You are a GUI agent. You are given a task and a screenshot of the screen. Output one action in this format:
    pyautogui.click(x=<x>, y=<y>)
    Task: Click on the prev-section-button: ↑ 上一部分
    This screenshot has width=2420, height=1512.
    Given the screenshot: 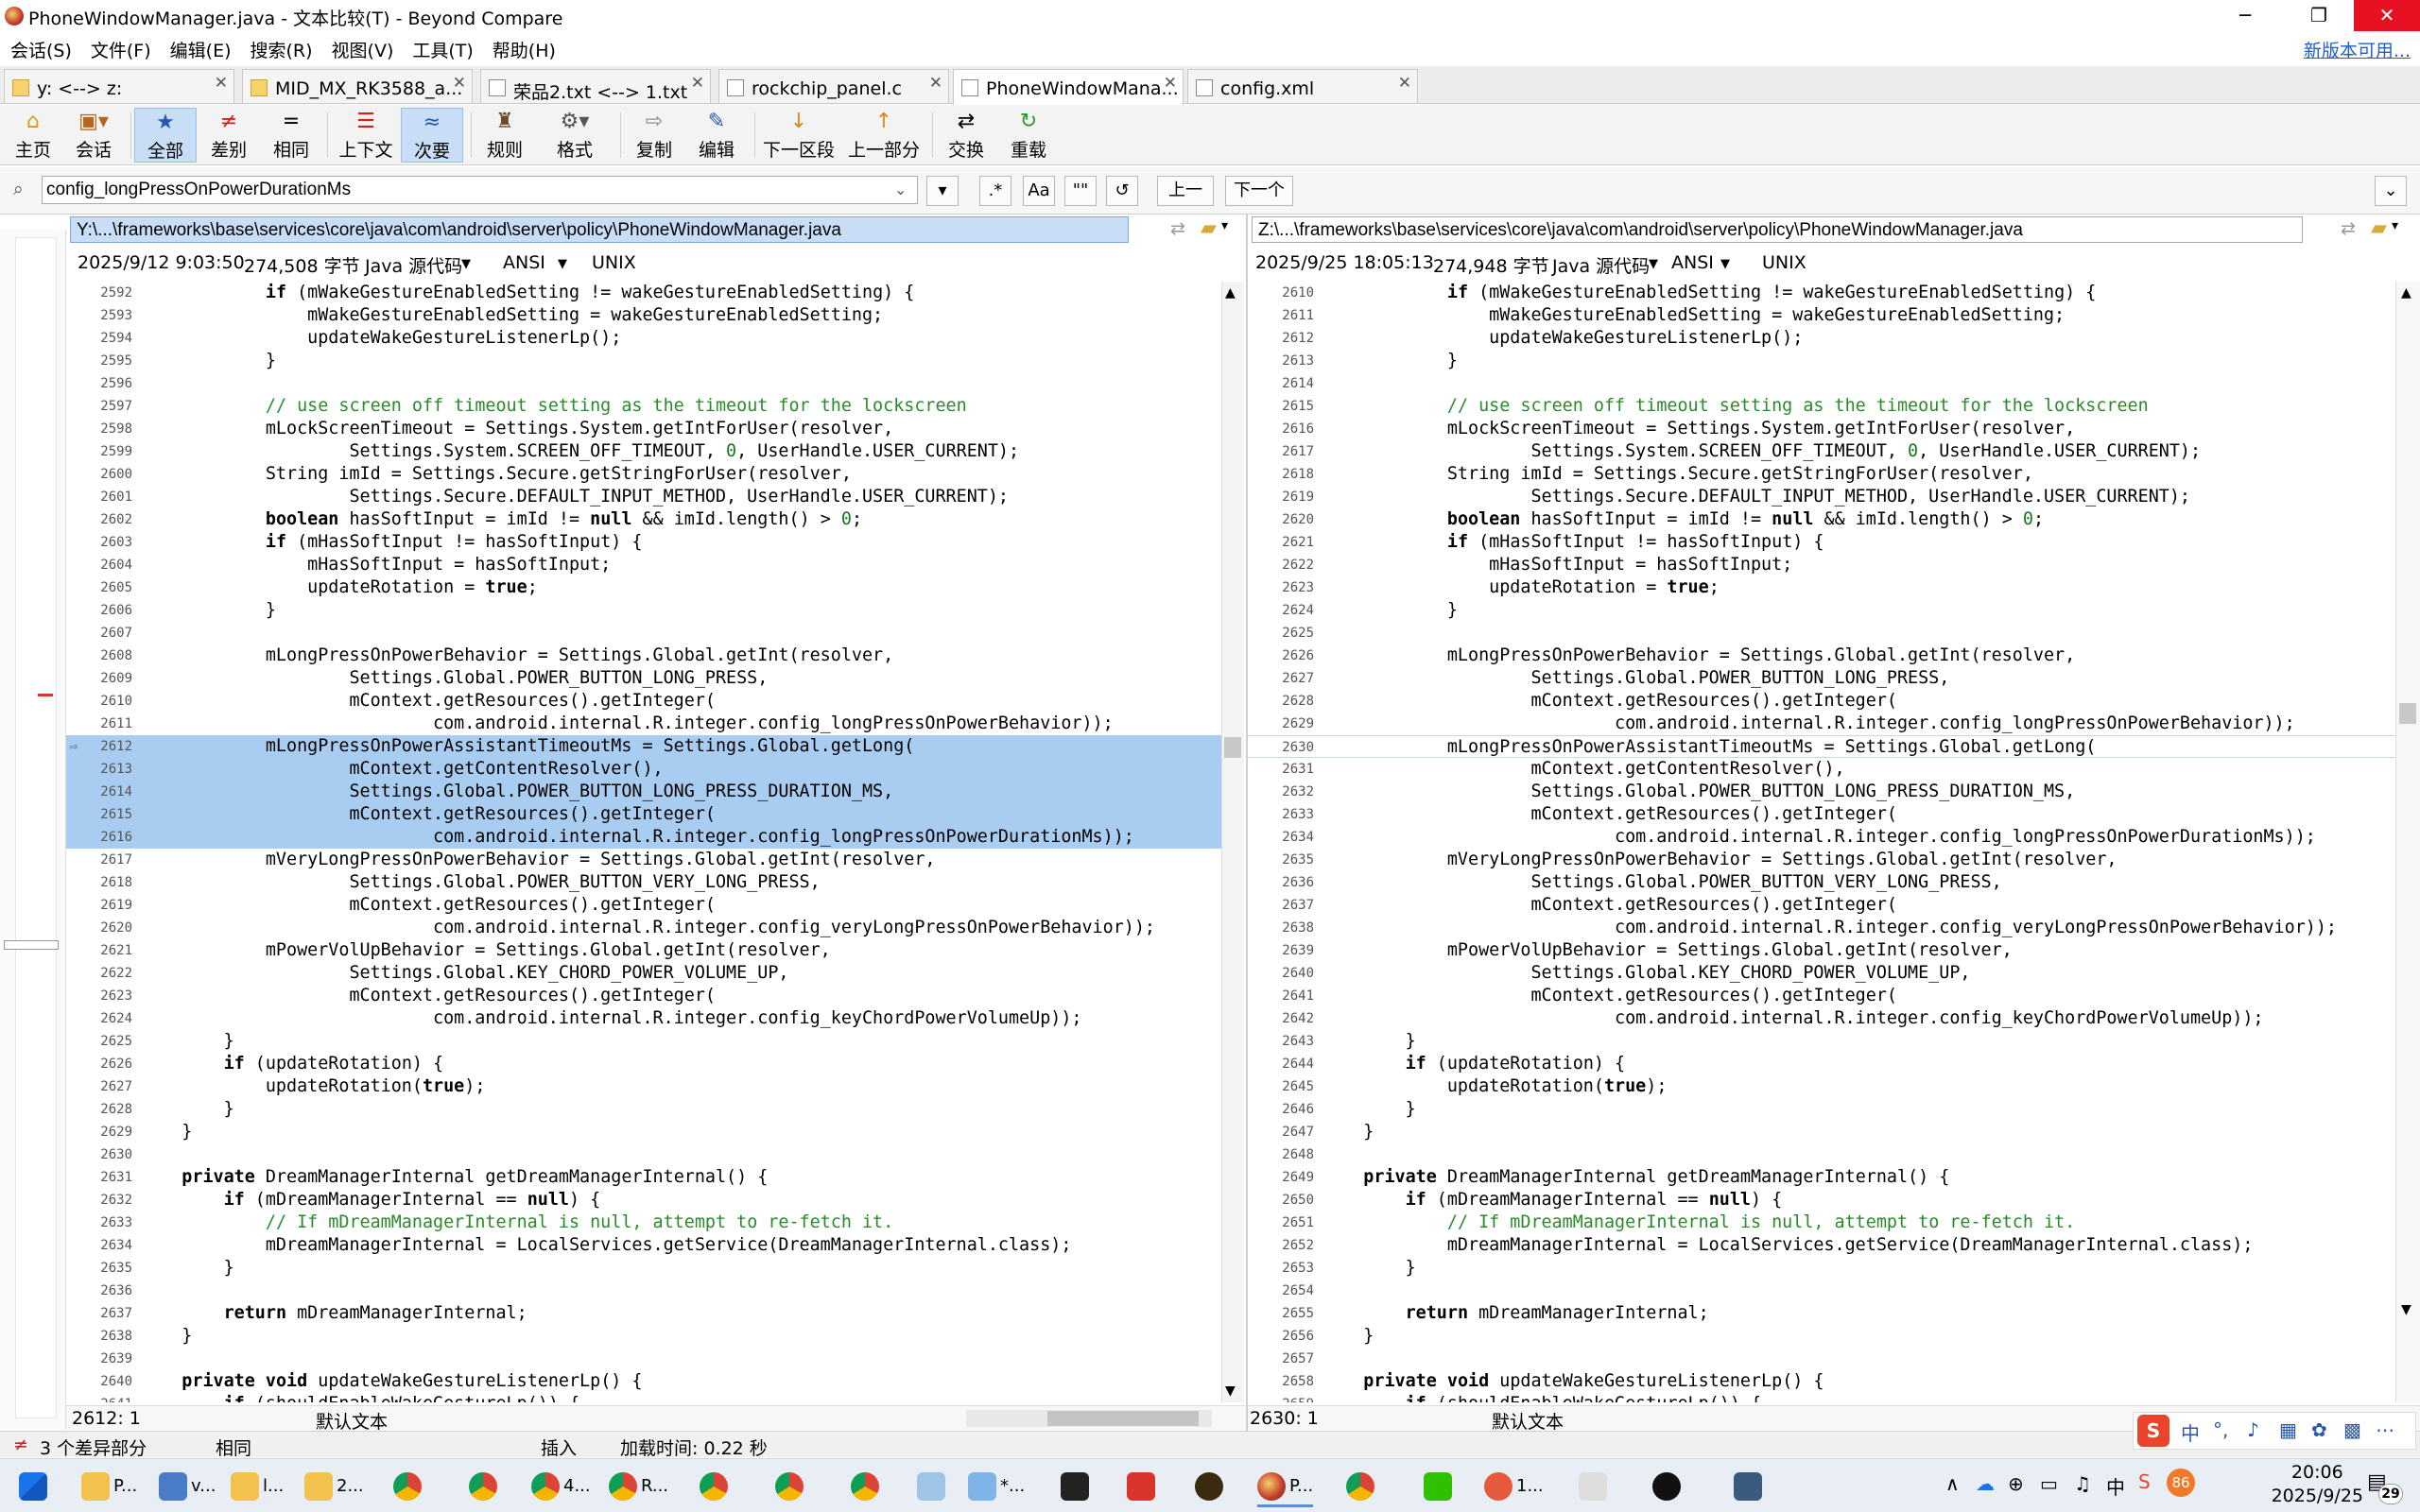 What is the action you would take?
    pyautogui.click(x=884, y=135)
    